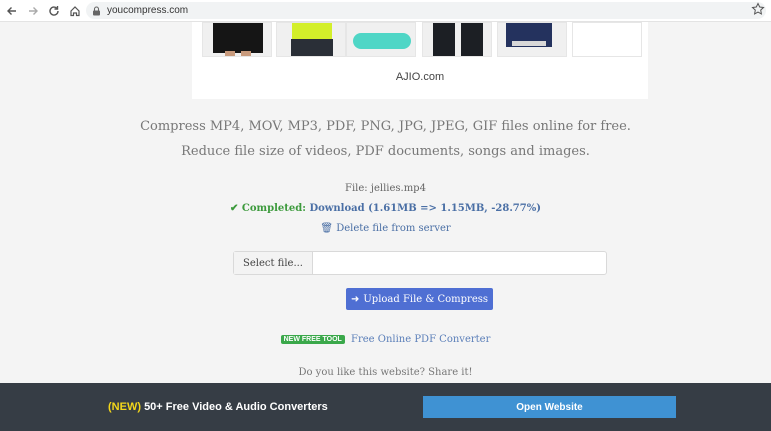 This screenshot has width=771, height=431. Describe the element at coordinates (420, 339) in the screenshot. I see `pdf-converter-link: Free Online PDF Converter` at that location.